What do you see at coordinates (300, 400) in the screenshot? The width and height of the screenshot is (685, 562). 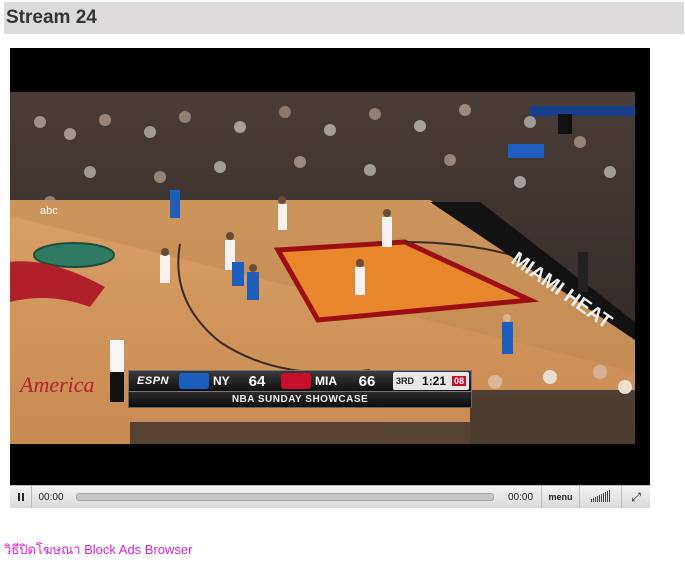 I see `broadcast-caption: NBA SUNDAY SHOWCASE` at bounding box center [300, 400].